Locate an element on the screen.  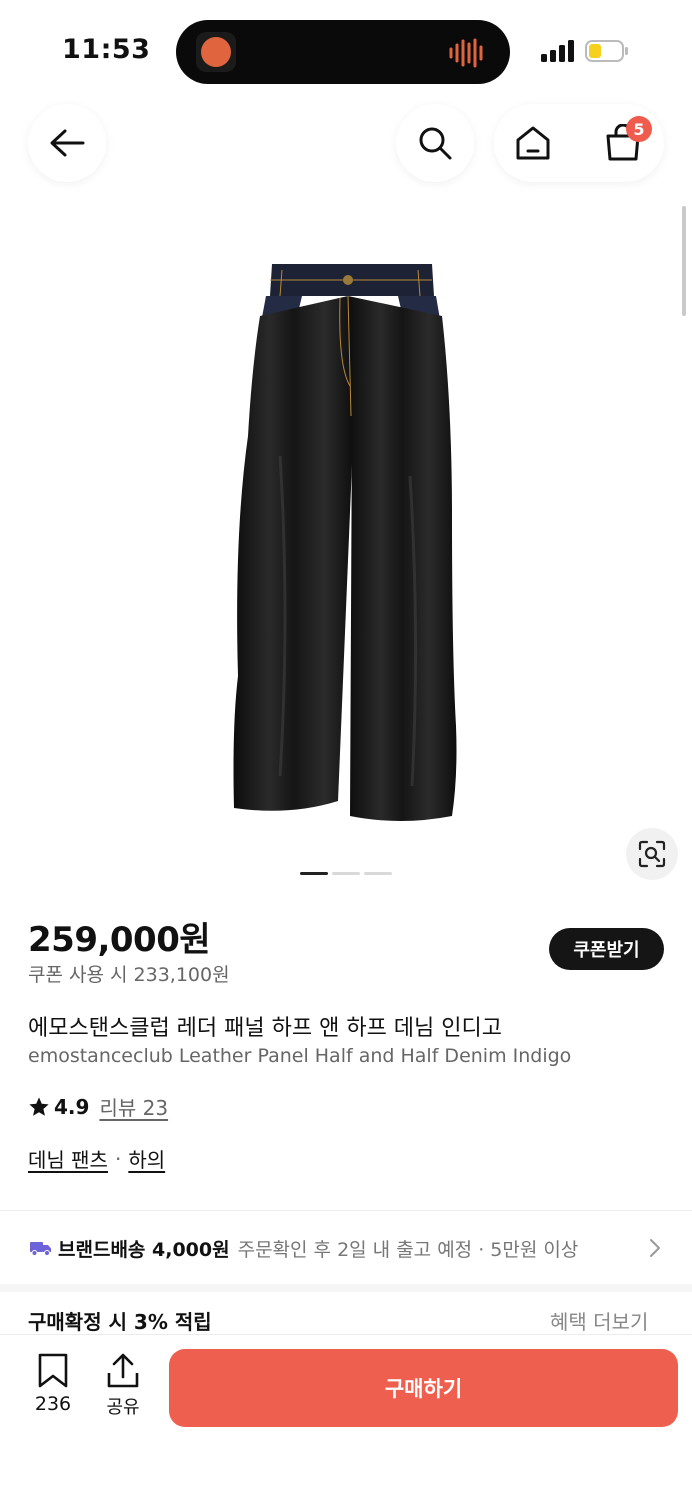
share-icon is located at coordinates (123, 1370).